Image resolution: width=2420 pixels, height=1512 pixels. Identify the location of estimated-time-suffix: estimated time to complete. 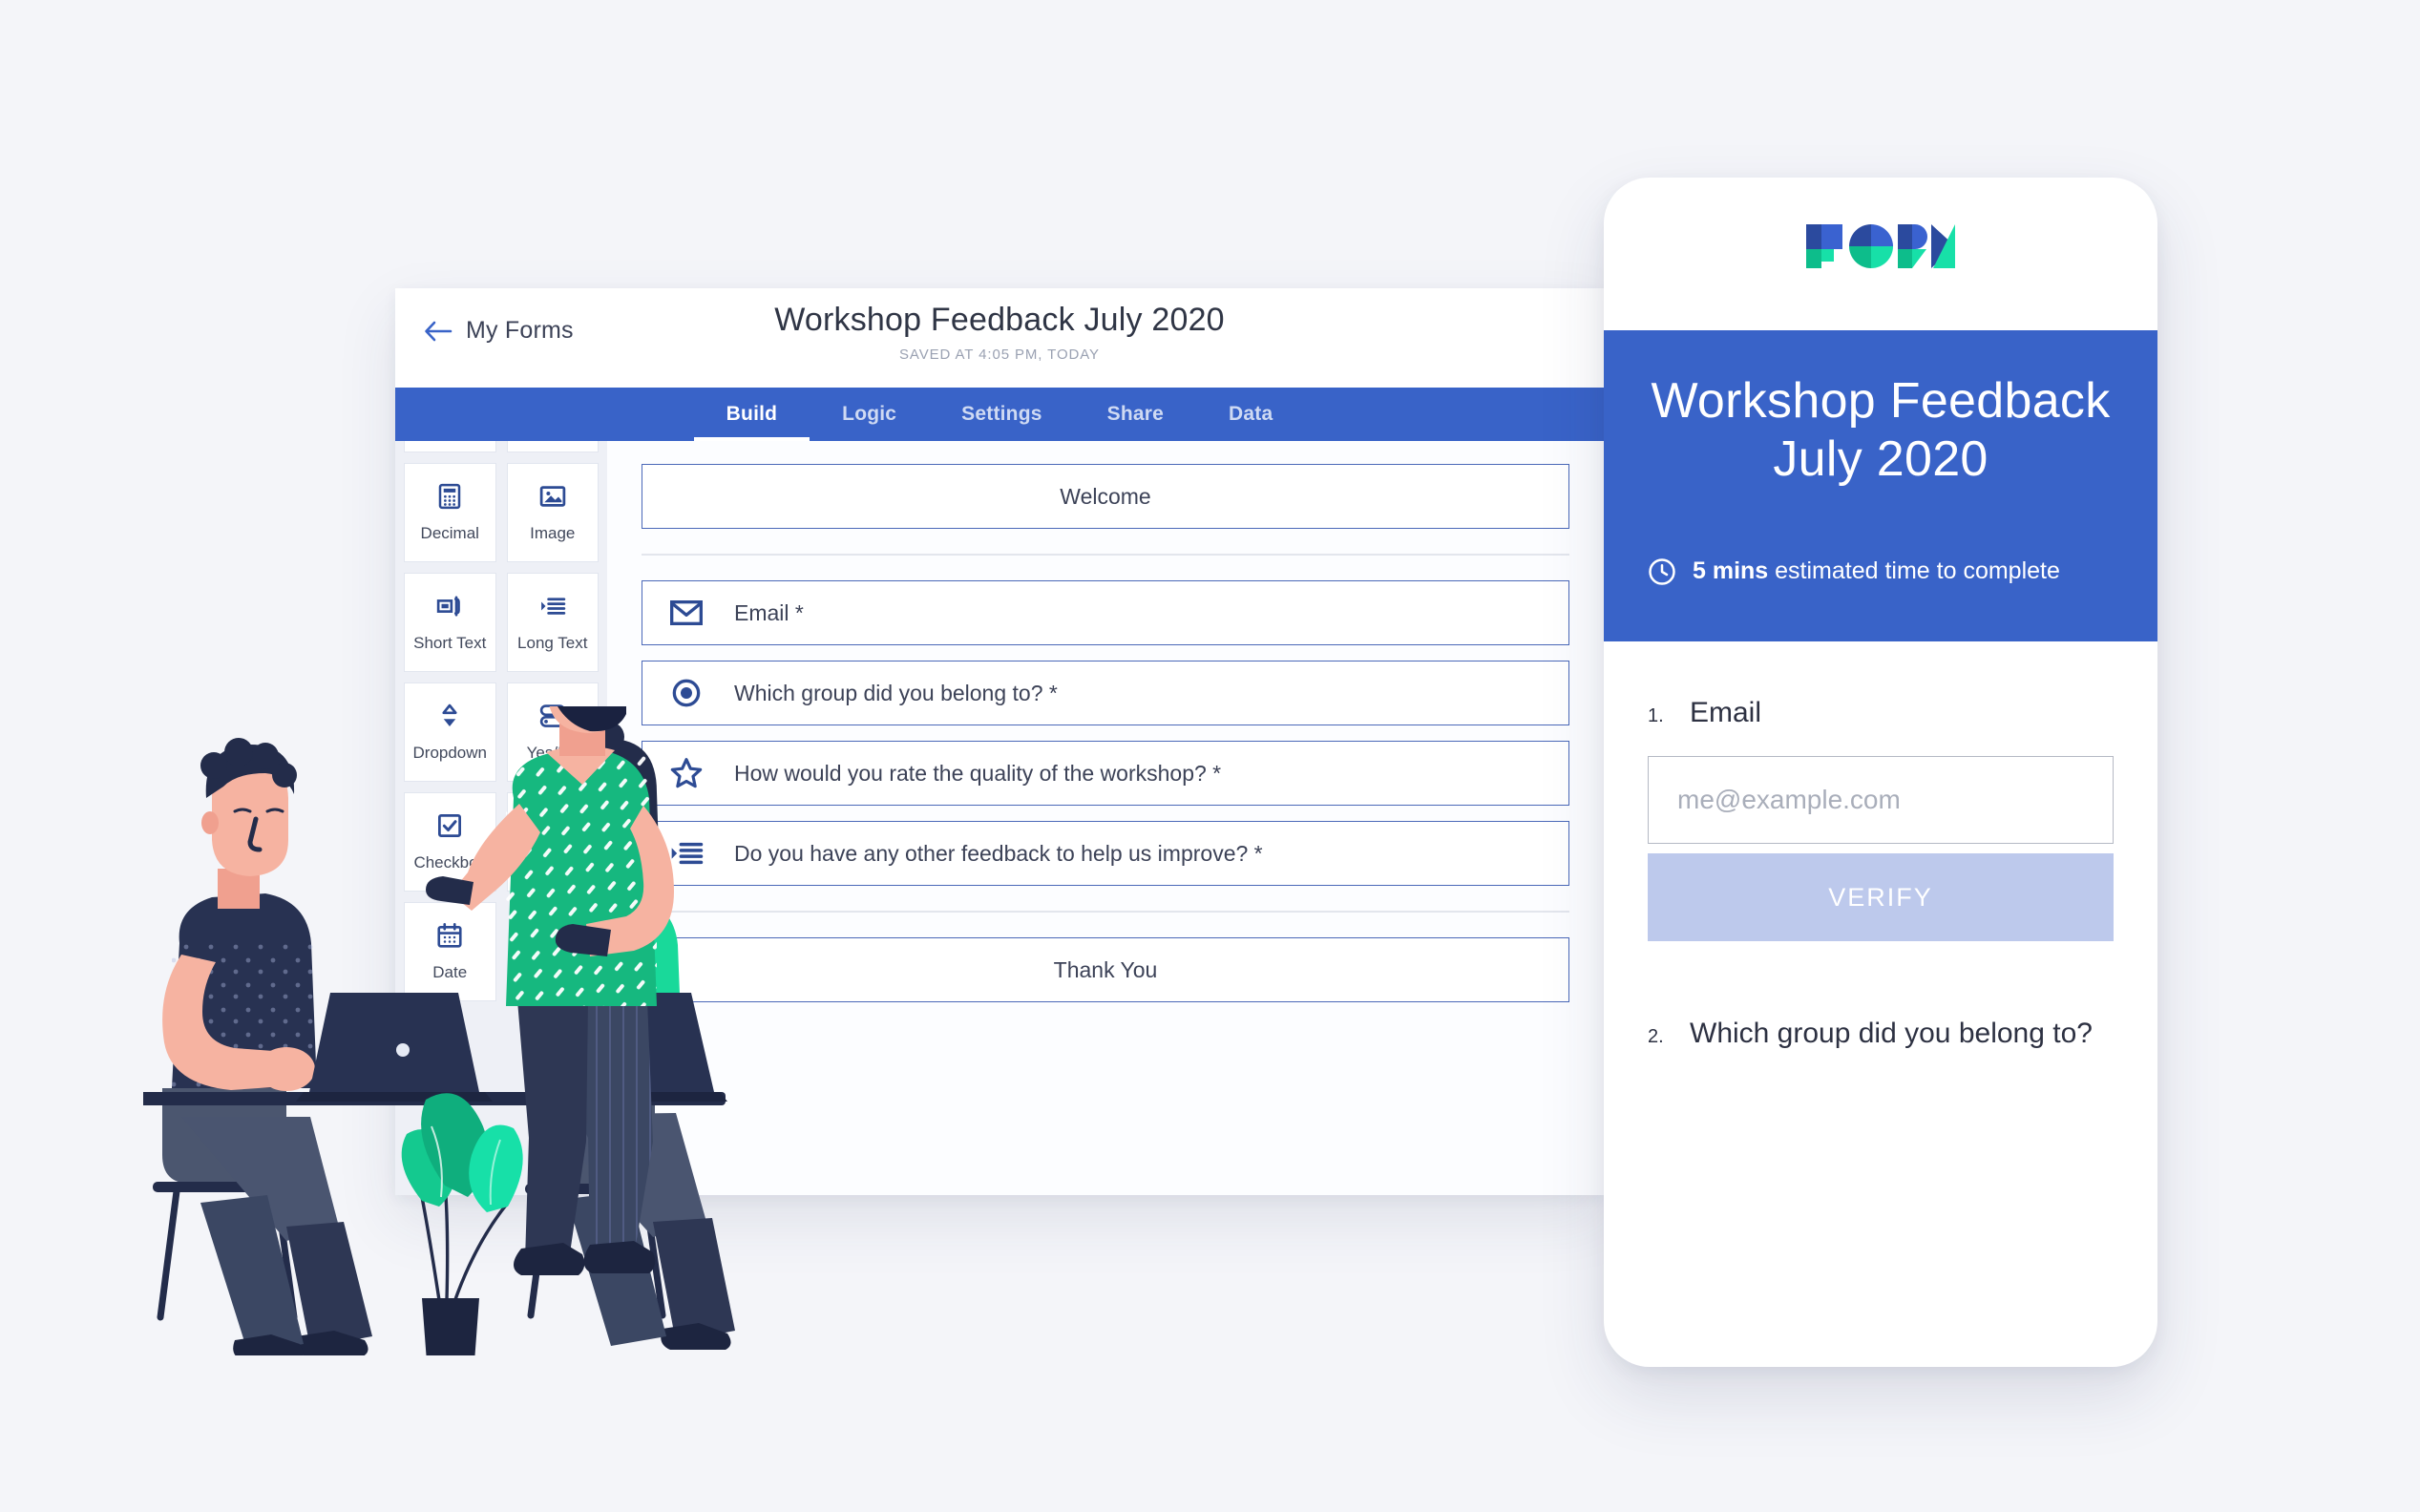
(1914, 571).